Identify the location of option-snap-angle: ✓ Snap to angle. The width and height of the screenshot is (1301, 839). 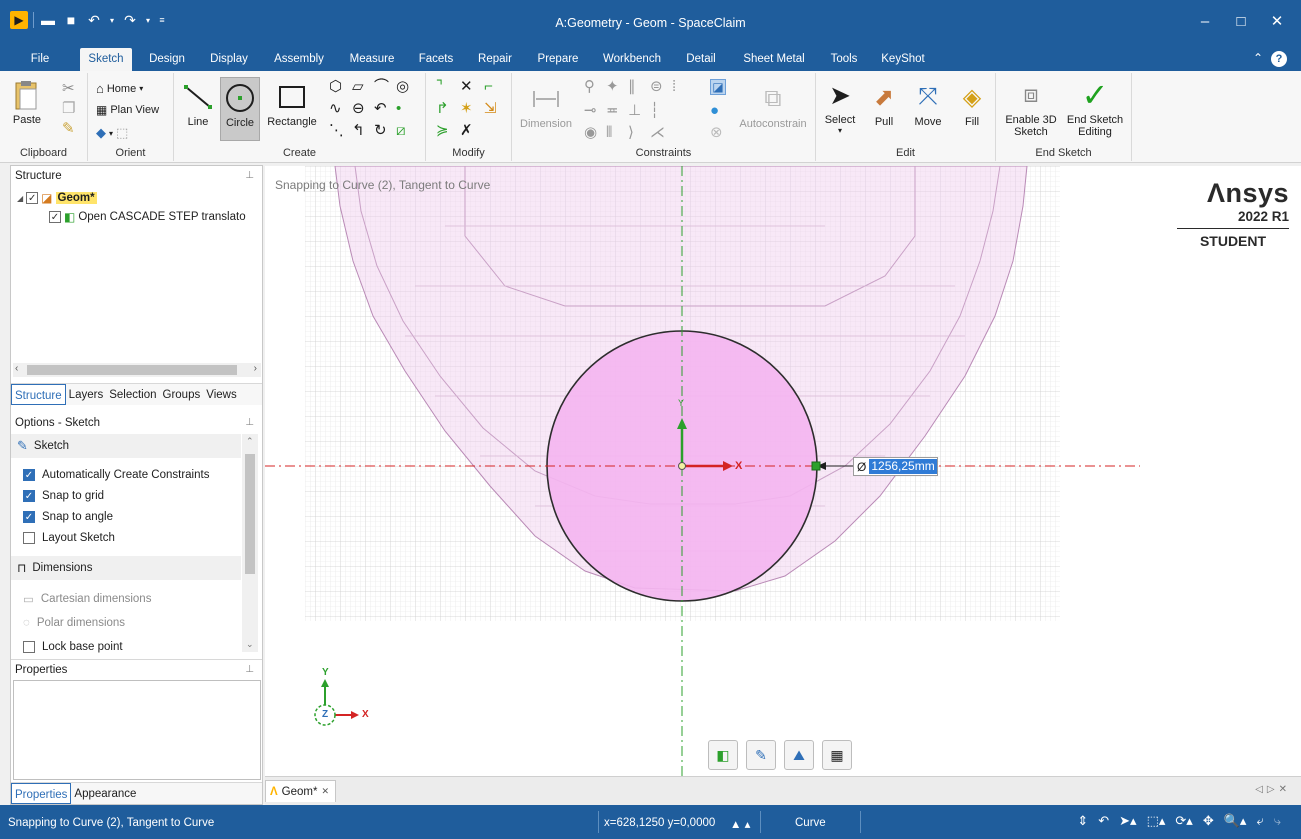
(68, 517).